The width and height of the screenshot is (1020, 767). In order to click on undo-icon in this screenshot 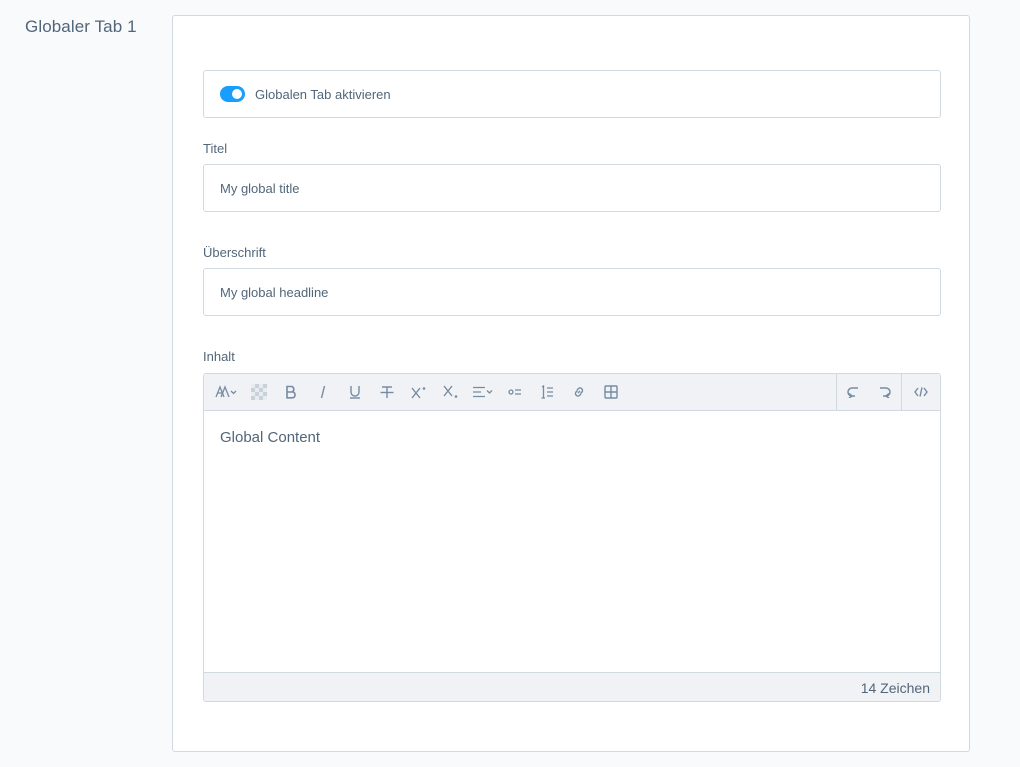, I will do `click(853, 392)`.